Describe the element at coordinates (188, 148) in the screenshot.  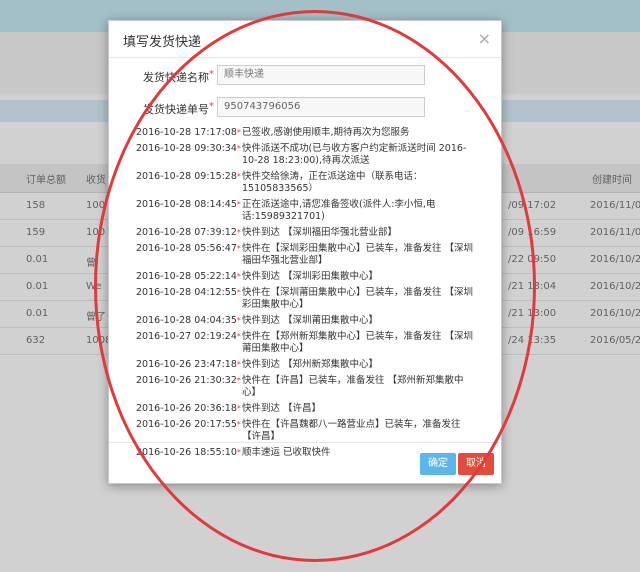
I see `tracking-time: 2016-10-28 09:30:34*` at that location.